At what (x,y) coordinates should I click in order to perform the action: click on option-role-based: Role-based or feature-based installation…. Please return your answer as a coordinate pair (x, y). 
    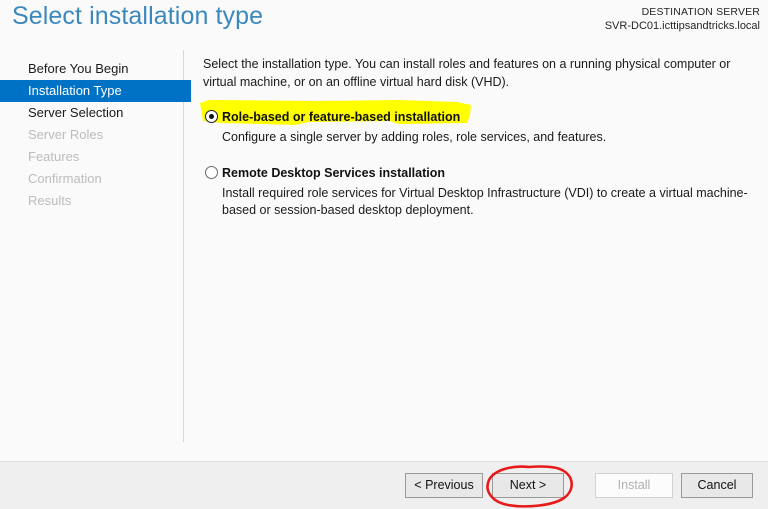
    Looking at the image, I should click on (479, 127).